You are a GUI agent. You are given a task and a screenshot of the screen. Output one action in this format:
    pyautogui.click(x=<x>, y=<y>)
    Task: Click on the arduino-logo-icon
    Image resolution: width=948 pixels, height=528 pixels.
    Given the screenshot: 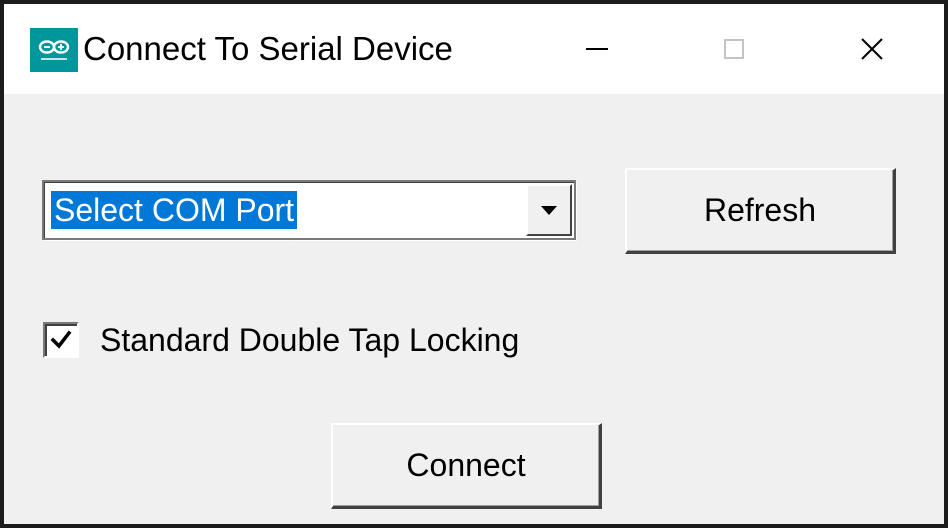 What is the action you would take?
    pyautogui.click(x=54, y=50)
    